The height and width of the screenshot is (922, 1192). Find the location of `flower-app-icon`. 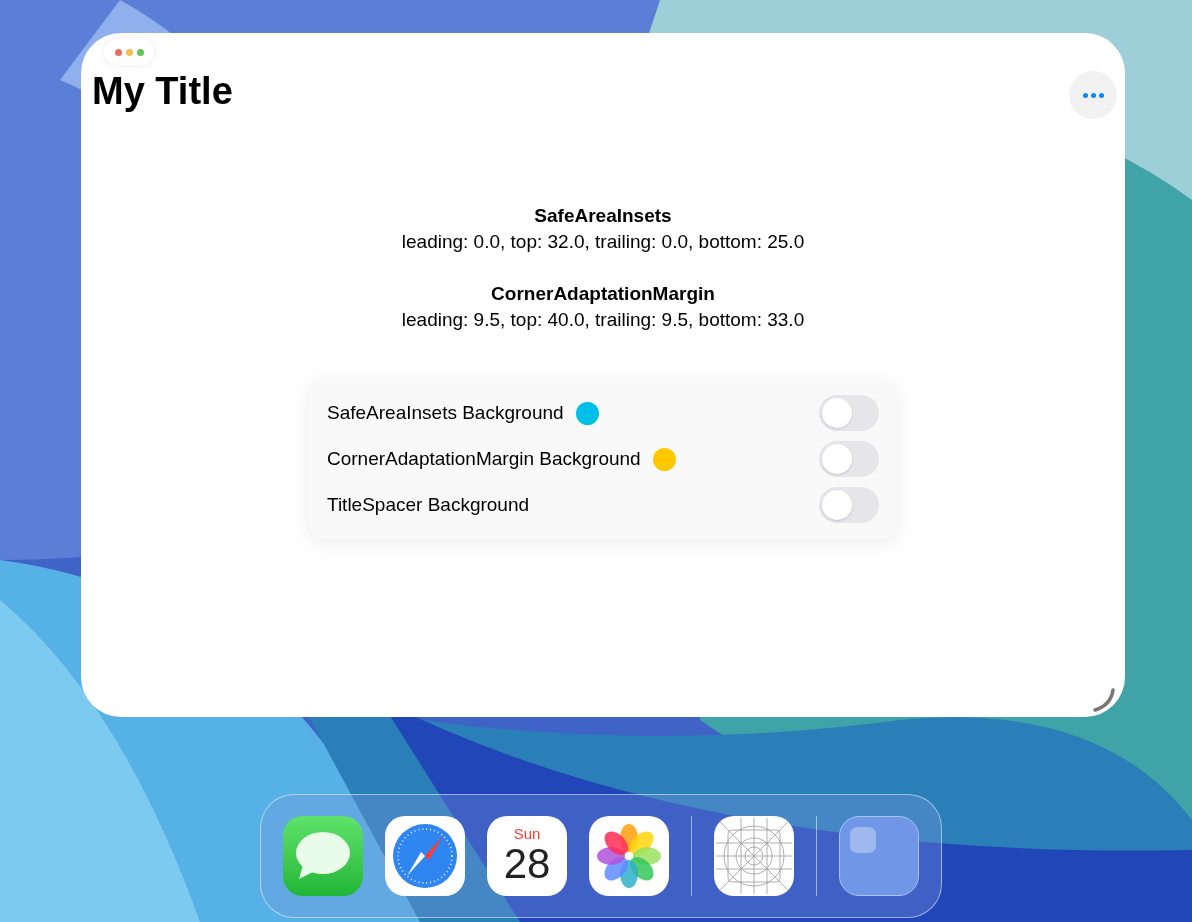

flower-app-icon is located at coordinates (629, 856).